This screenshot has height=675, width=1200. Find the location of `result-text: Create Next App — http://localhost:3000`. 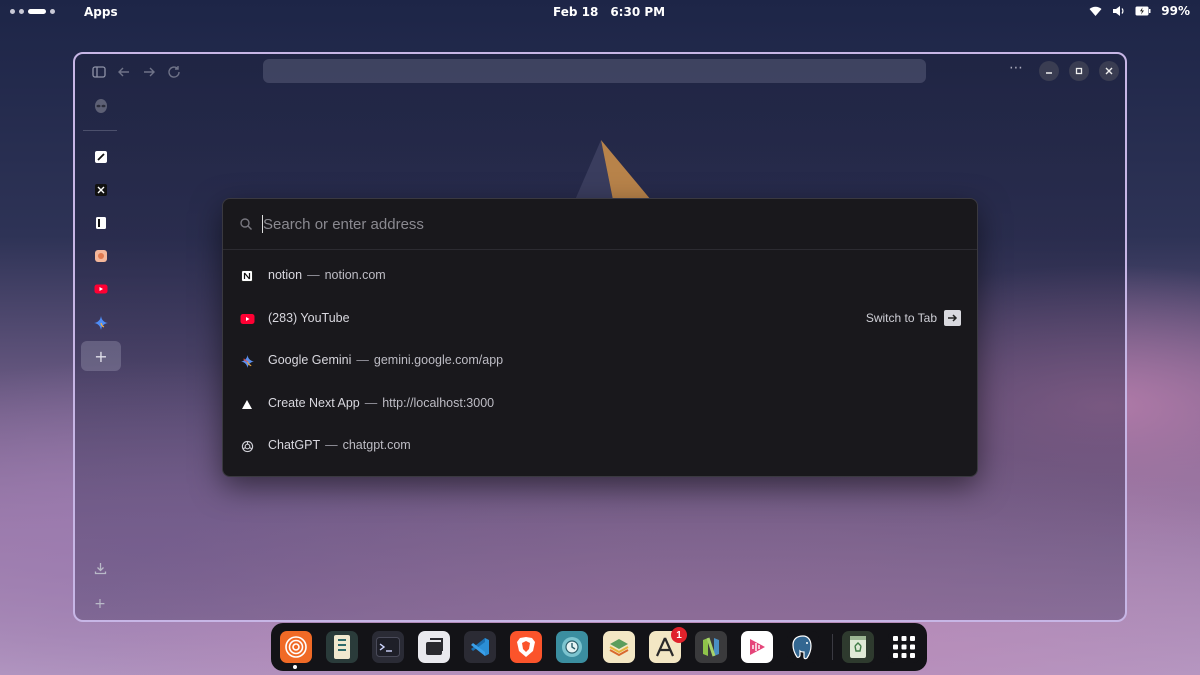

result-text: Create Next App — http://localhost:3000 is located at coordinates (381, 403).